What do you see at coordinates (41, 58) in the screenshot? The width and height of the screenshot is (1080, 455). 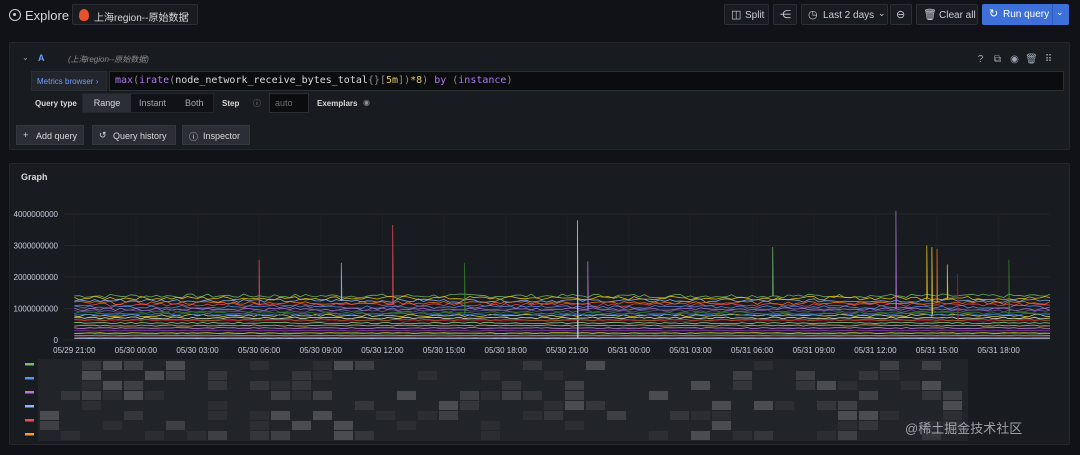 I see `query-ref-id: A` at bounding box center [41, 58].